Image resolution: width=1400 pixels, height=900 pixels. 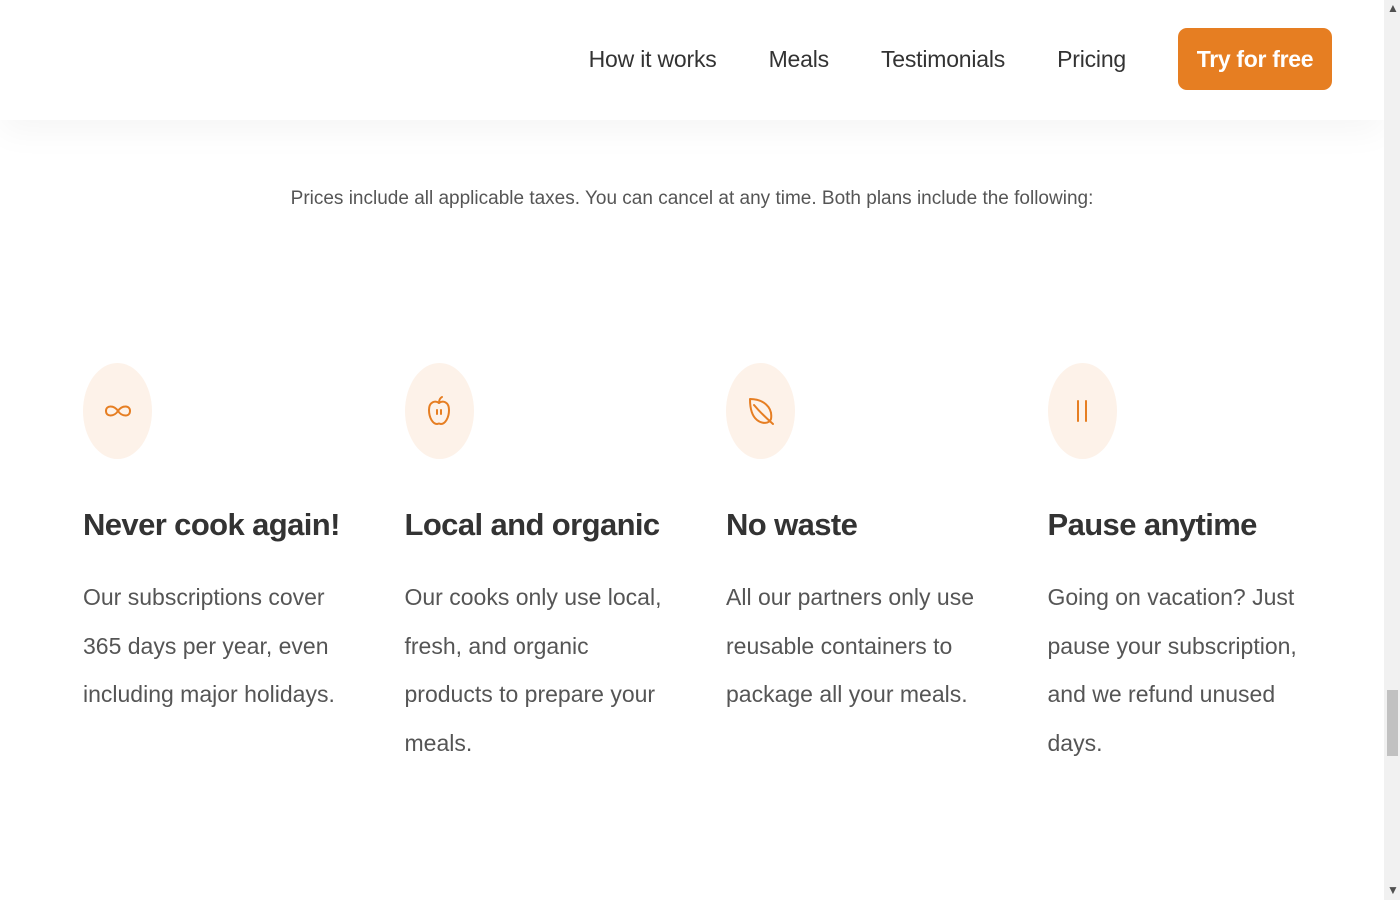 What do you see at coordinates (943, 59) in the screenshot?
I see `nav-link-testimonials: Testimonials` at bounding box center [943, 59].